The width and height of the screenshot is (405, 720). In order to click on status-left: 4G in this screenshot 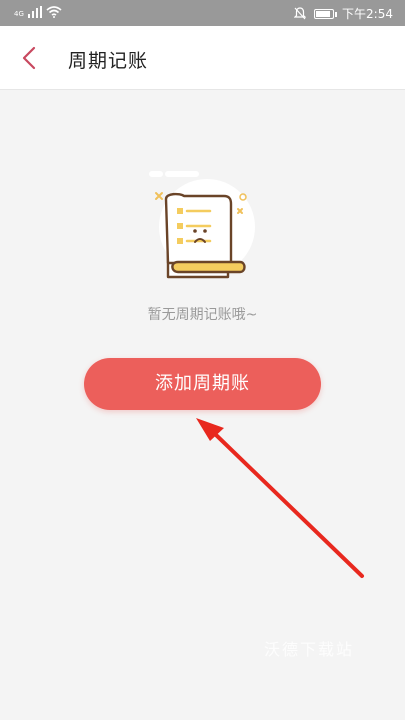, I will do `click(38, 12)`.